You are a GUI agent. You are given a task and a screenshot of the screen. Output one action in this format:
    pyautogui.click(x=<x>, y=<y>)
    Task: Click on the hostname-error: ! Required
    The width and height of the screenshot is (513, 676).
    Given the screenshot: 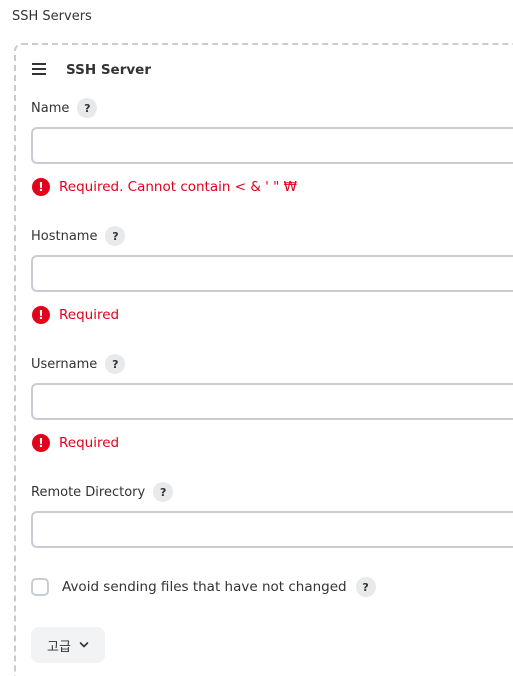 What is the action you would take?
    pyautogui.click(x=75, y=315)
    